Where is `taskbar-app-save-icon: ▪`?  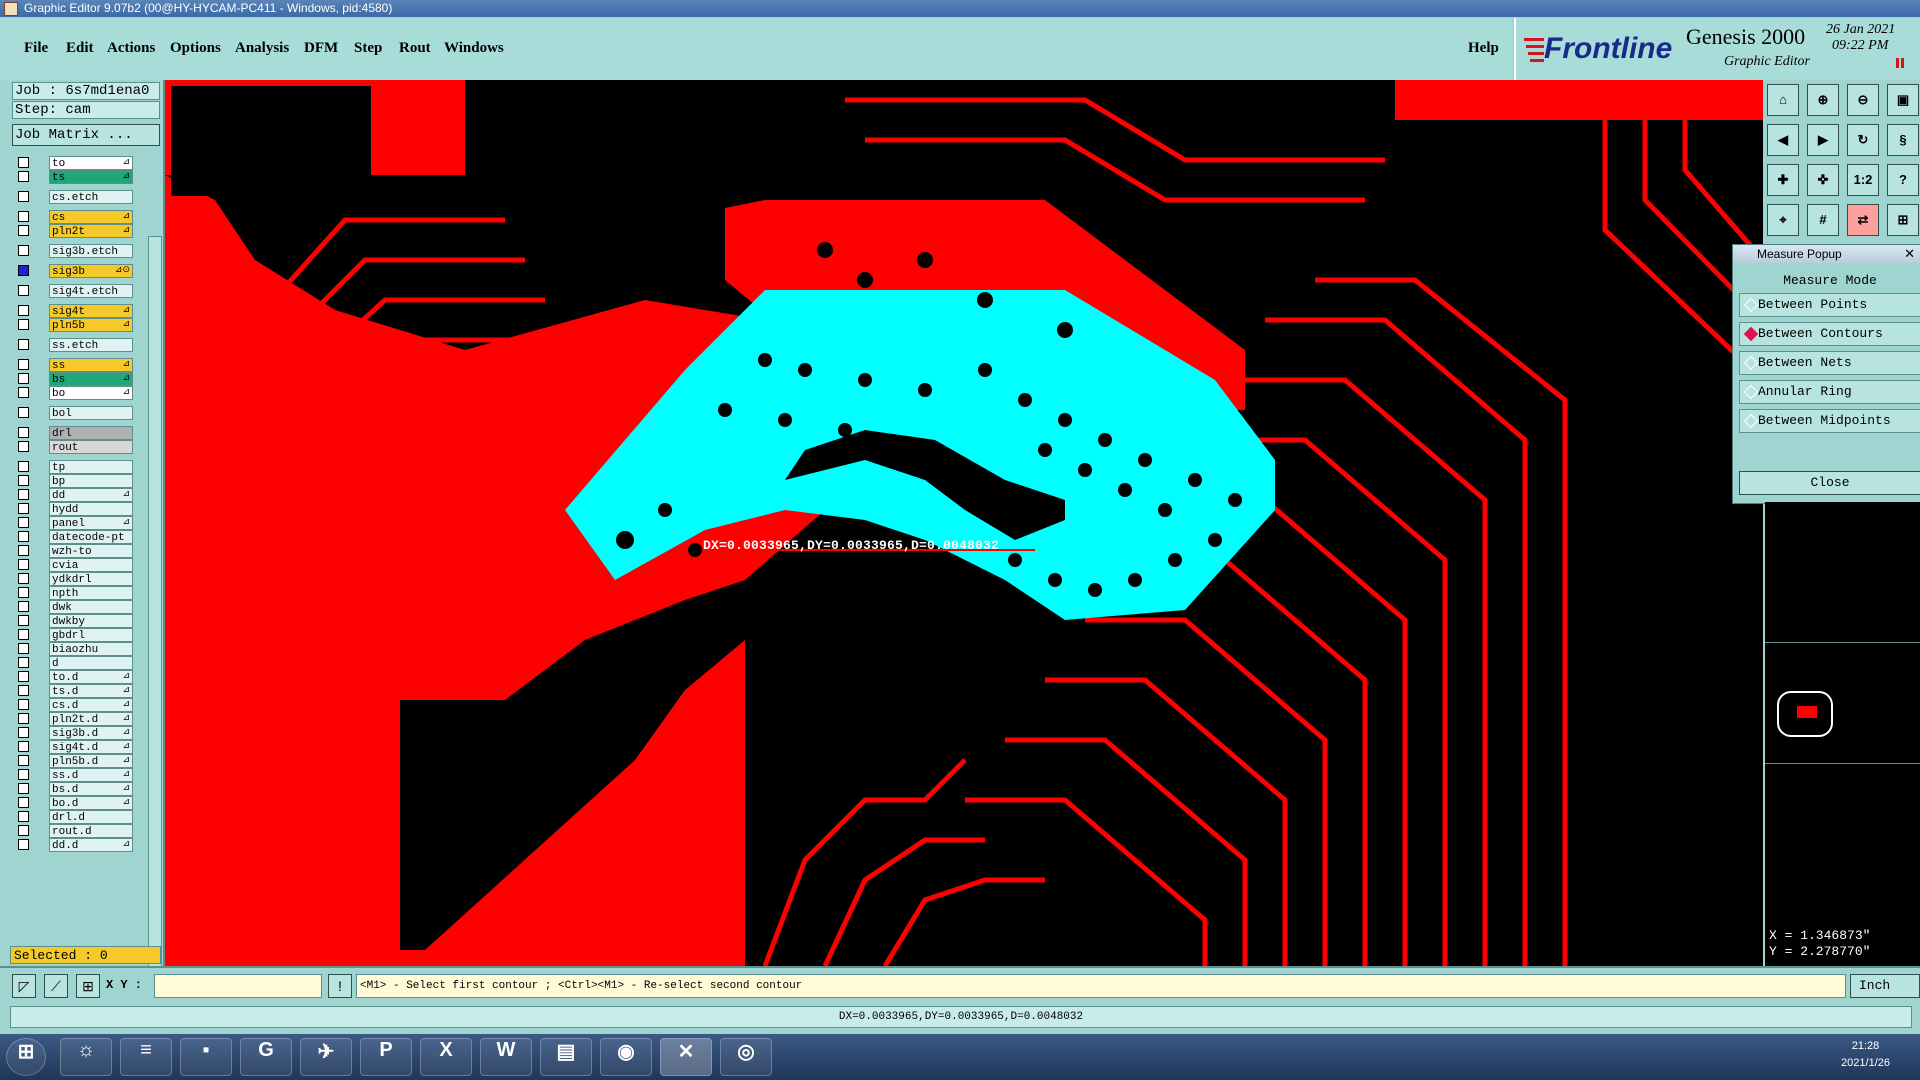
taskbar-app-save-icon: ▪ is located at coordinates (206, 1057).